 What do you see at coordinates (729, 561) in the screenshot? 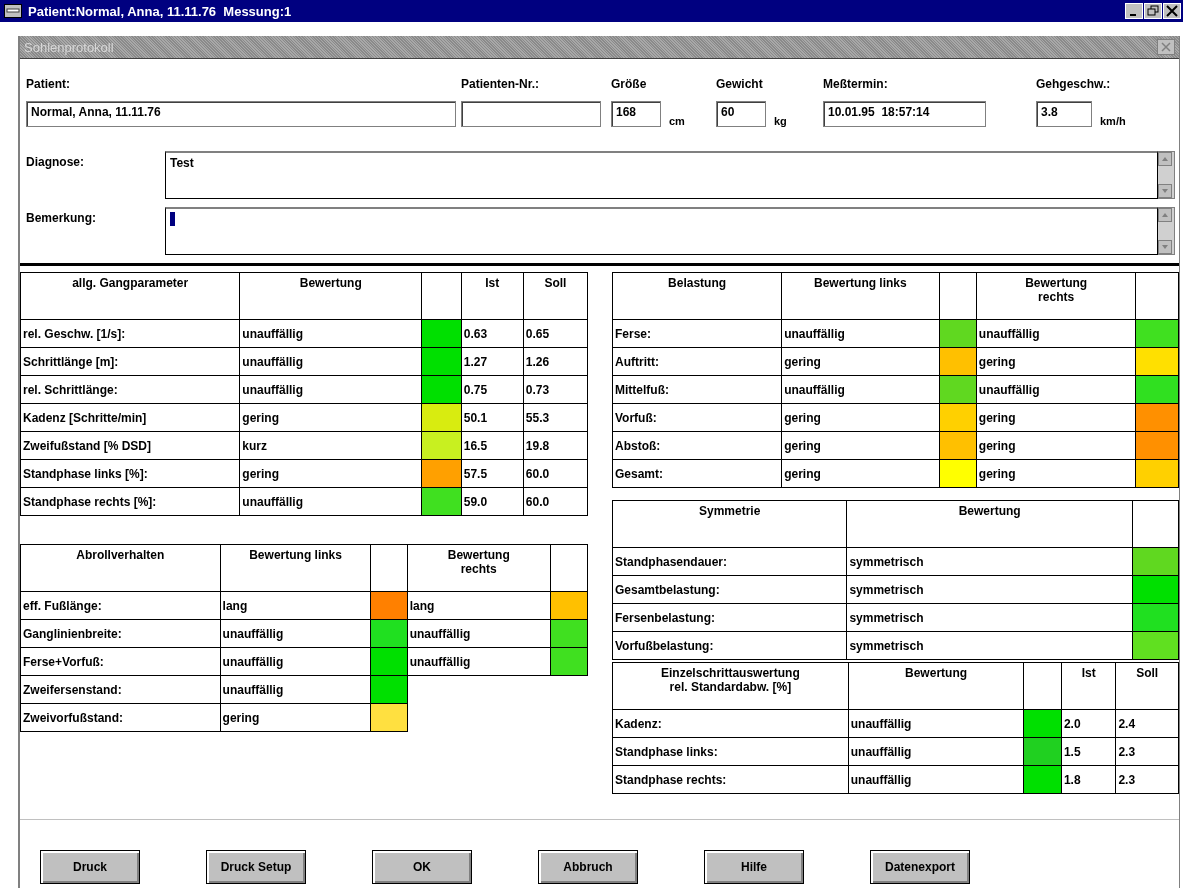
I see `table-cell: Standphasendauer:` at bounding box center [729, 561].